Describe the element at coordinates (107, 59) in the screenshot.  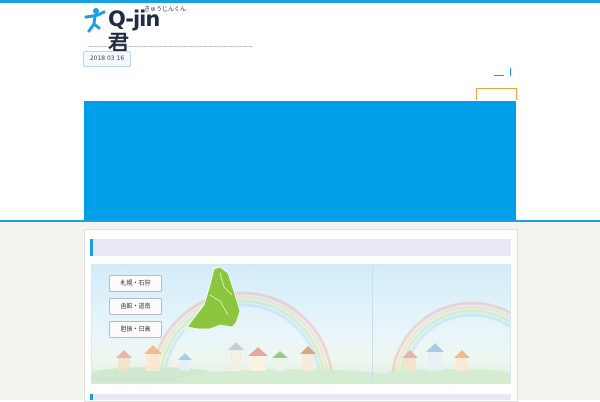
I see `update-date: 2018 03 16` at that location.